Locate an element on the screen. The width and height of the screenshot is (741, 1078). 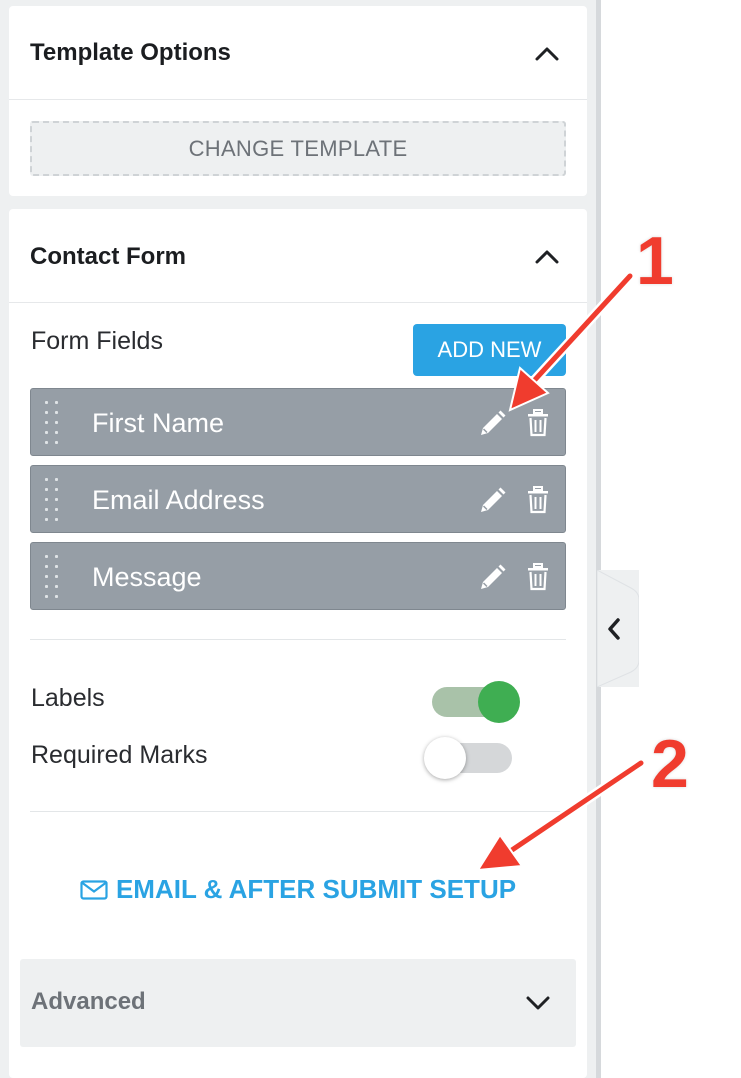
form-field-row: Email Address is located at coordinates (298, 499).